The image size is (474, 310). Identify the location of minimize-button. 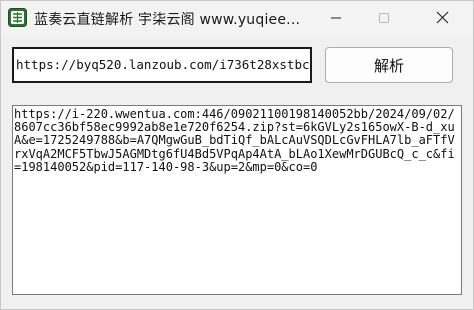
(336, 18).